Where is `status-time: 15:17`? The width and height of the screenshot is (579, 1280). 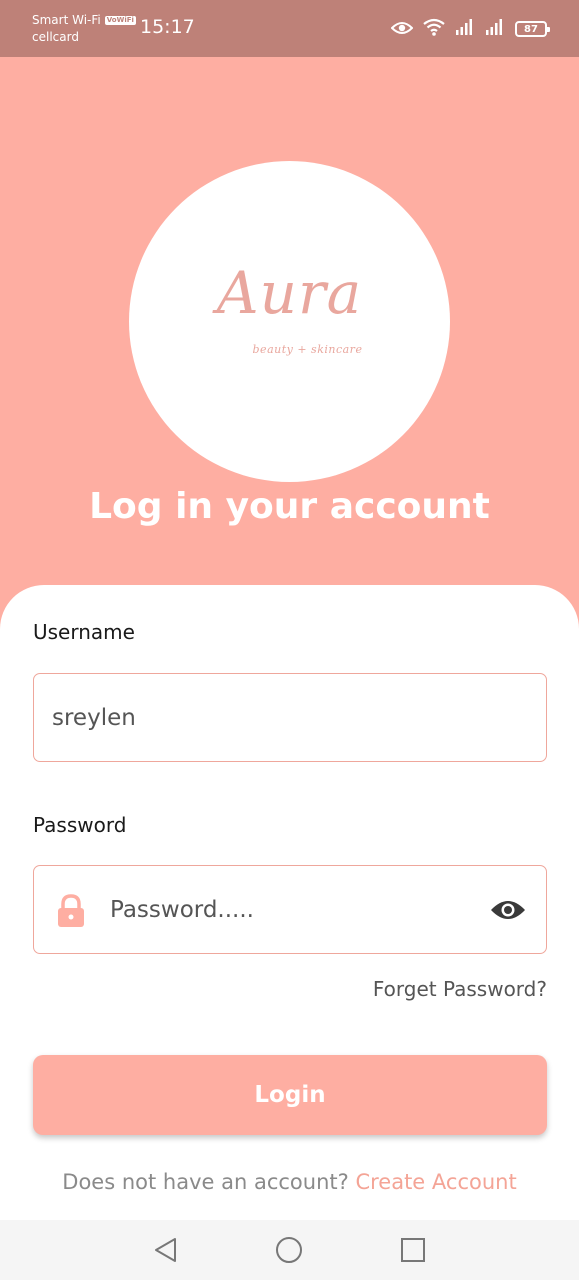 status-time: 15:17 is located at coordinates (167, 27).